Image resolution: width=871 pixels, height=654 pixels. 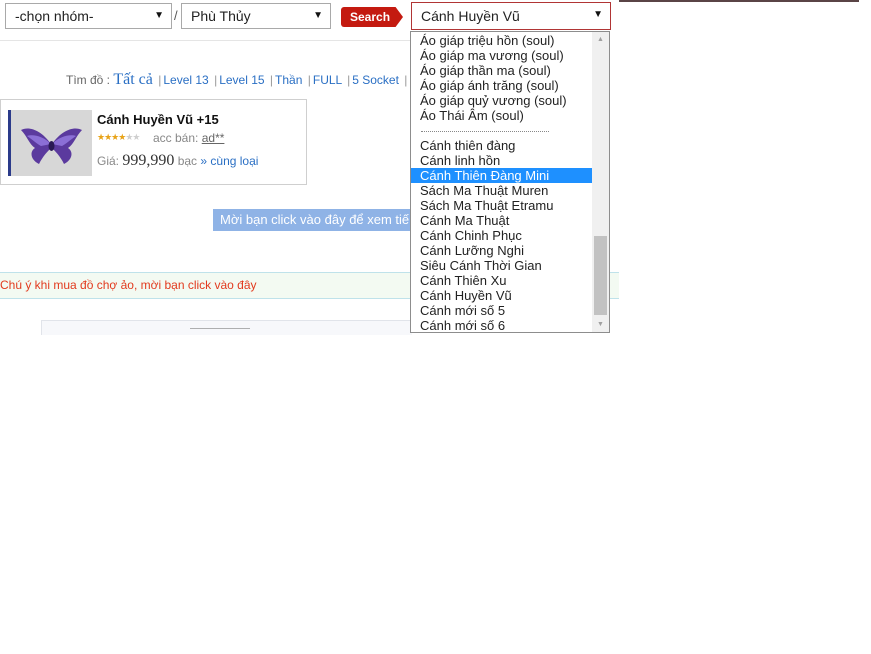 I want to click on dropdown-option: Cánh mới số 6, so click(x=502, y=325).